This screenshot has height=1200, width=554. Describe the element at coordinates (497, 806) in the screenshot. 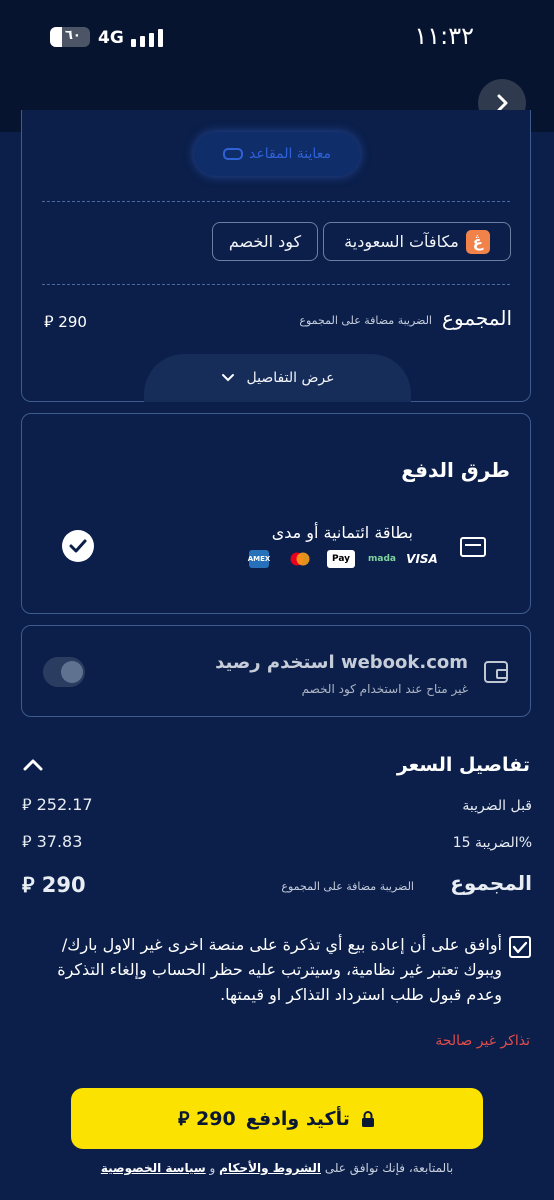

I see `before-tax-label: قبل الضريبة` at that location.